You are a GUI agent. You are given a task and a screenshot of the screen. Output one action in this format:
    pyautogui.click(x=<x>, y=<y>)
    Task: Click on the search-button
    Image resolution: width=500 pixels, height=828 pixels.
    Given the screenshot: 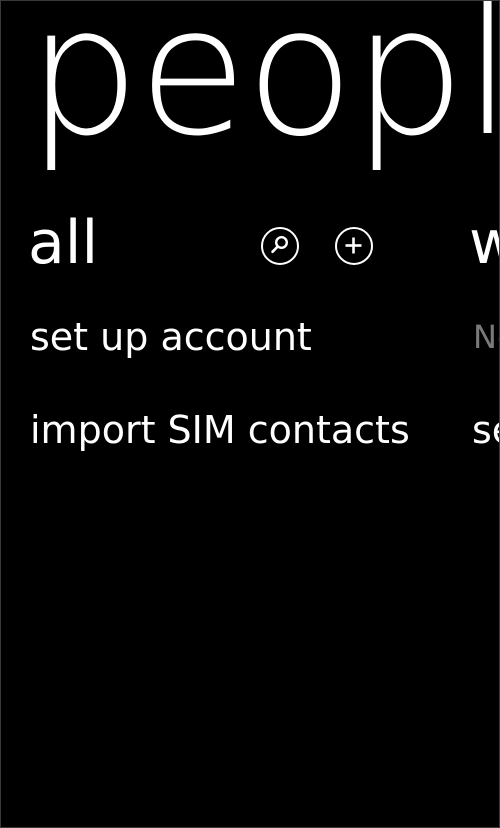 What is the action you would take?
    pyautogui.click(x=280, y=246)
    